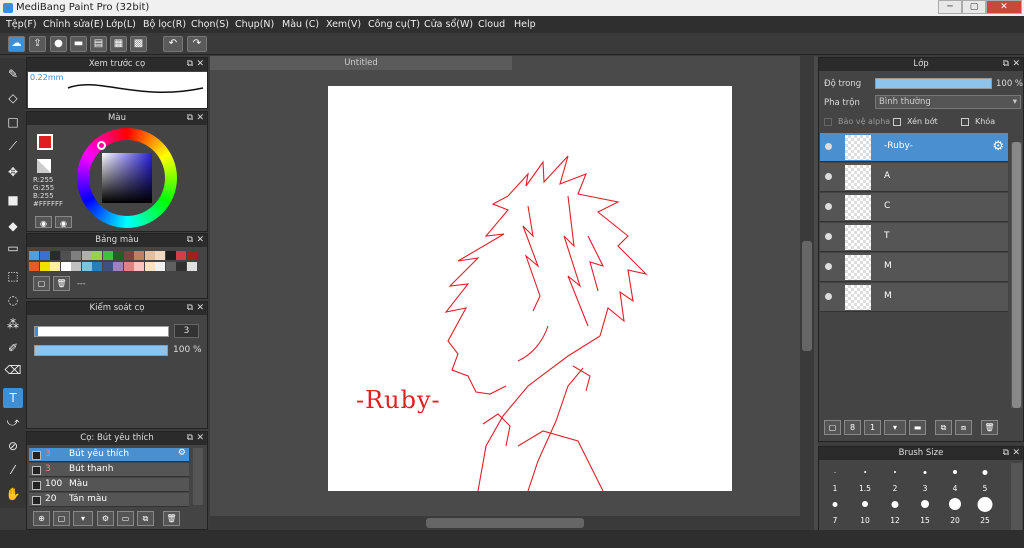  I want to click on vertical-scroll-thumb, so click(807, 296).